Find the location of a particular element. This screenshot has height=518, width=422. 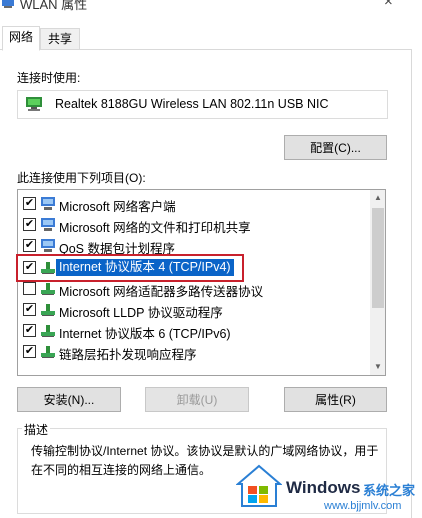

list-item: ✔ QoS 数据包计划程序 is located at coordinates (194, 245).